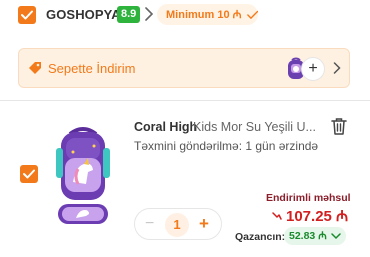  I want to click on seller-rating-badge: 8.9, so click(129, 14).